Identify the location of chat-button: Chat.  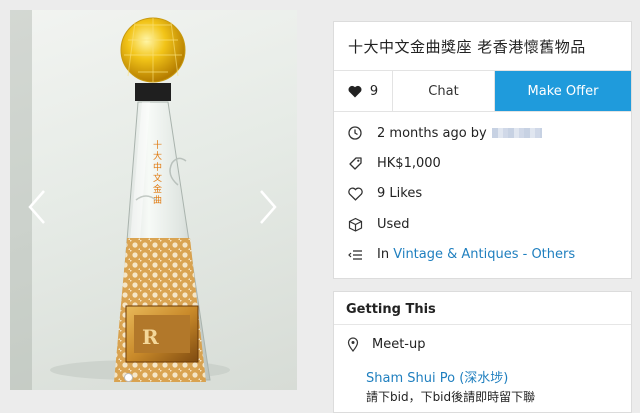
(444, 91).